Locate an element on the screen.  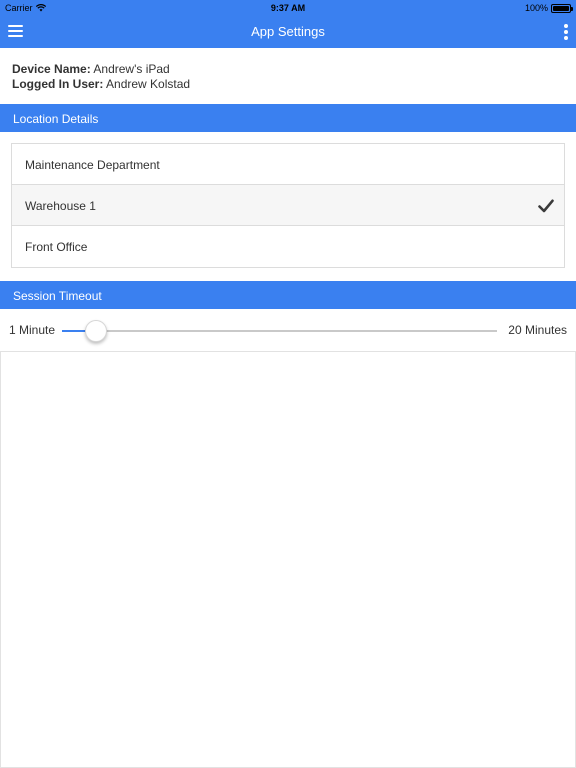
session-timeout-header: Session Timeout is located at coordinates (288, 295).